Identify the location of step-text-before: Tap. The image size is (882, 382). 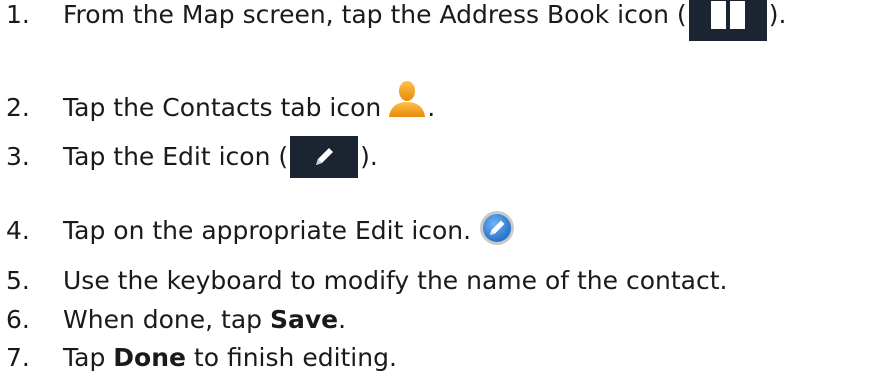
(88, 357).